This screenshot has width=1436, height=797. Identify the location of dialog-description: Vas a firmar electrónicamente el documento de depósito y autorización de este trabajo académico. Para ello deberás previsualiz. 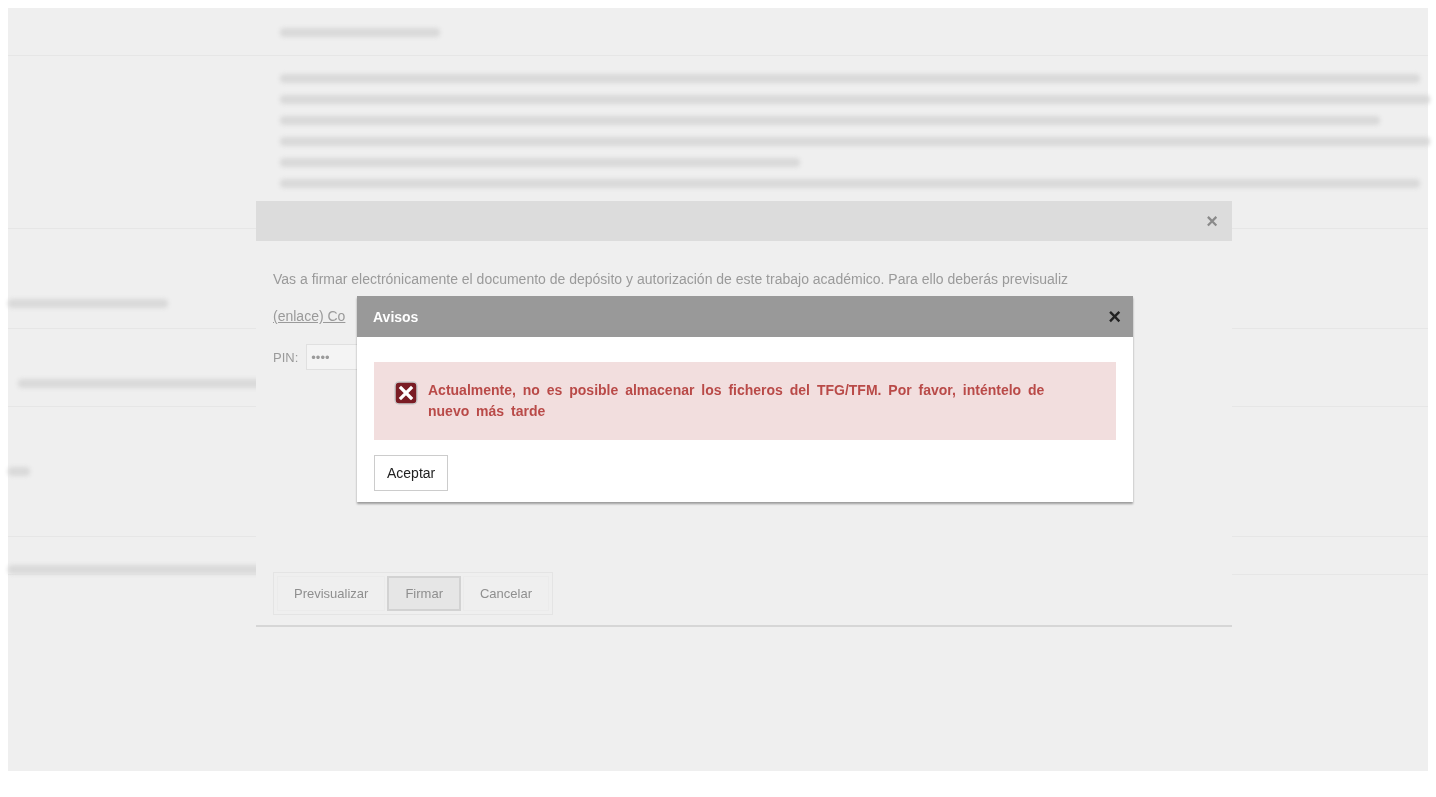
(671, 279).